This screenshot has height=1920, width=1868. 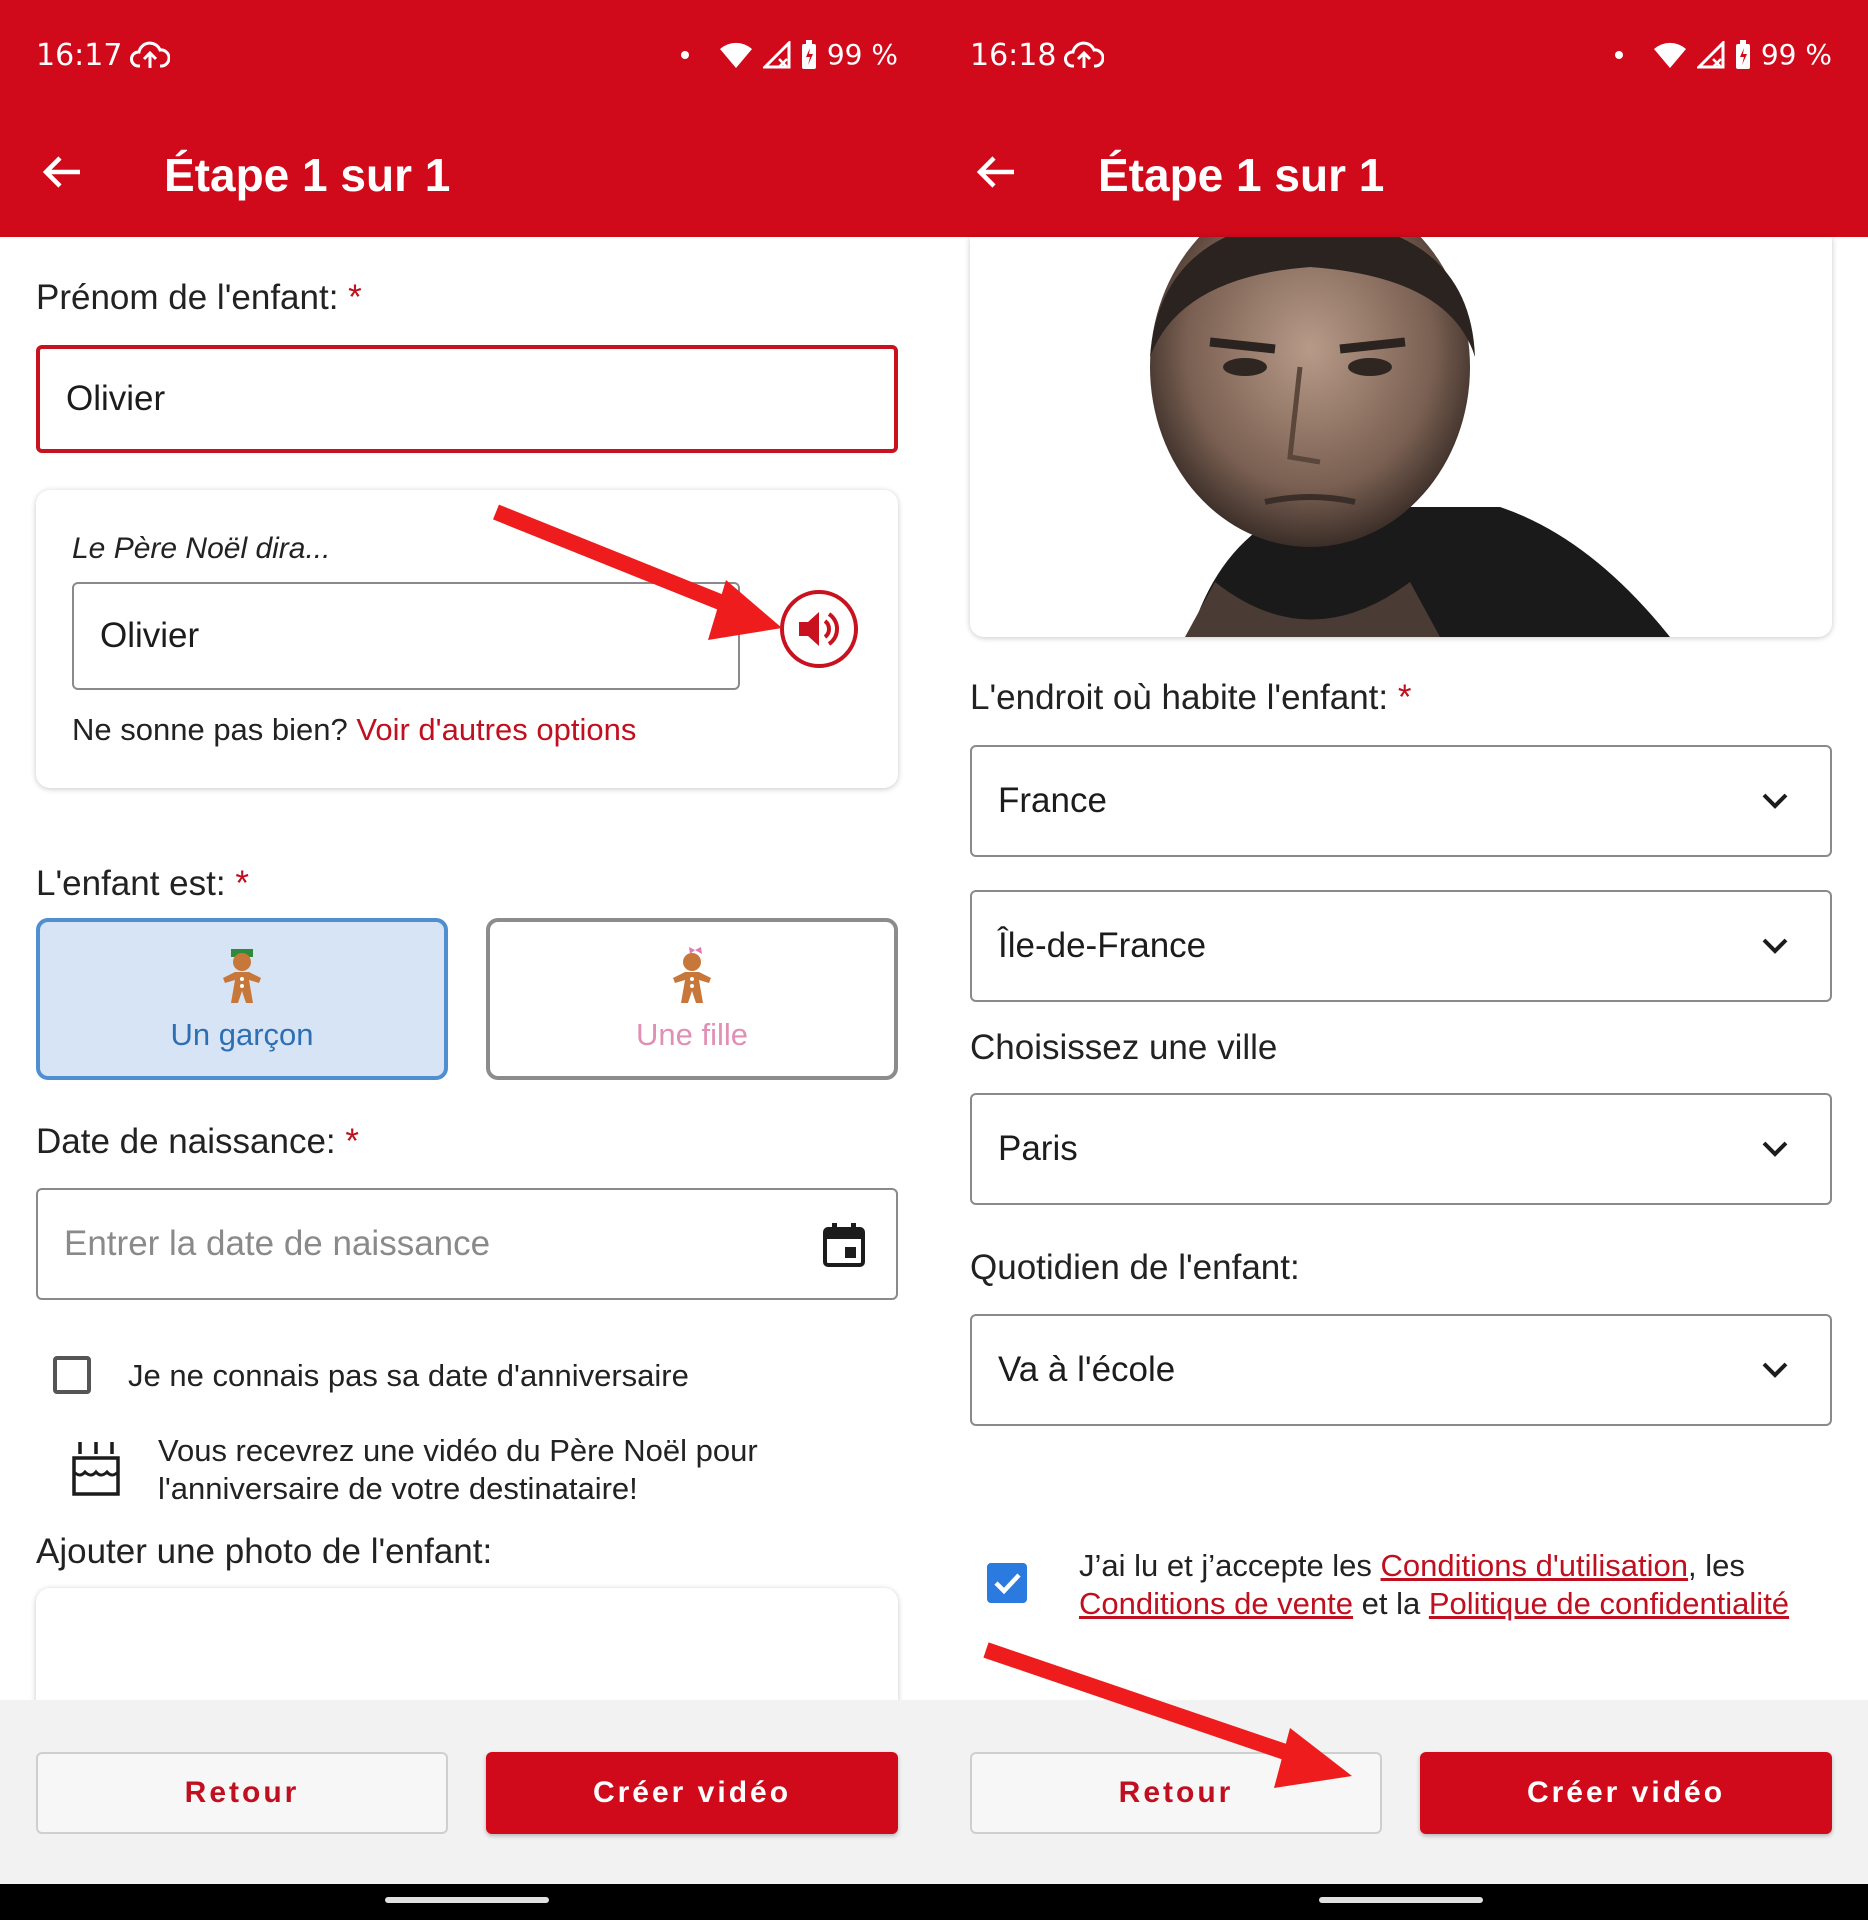 What do you see at coordinates (1216, 1603) in the screenshot?
I see `terms-of-sale-link: Conditions de vente` at bounding box center [1216, 1603].